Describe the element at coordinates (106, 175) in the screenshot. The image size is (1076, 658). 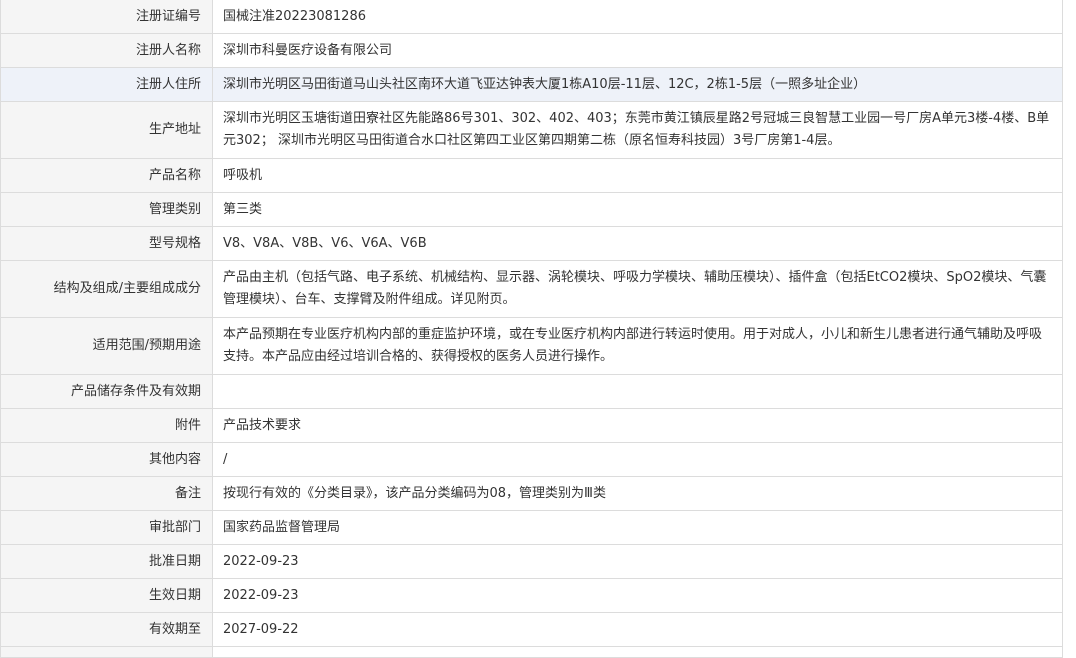
I see `row-label: 产品名称` at that location.